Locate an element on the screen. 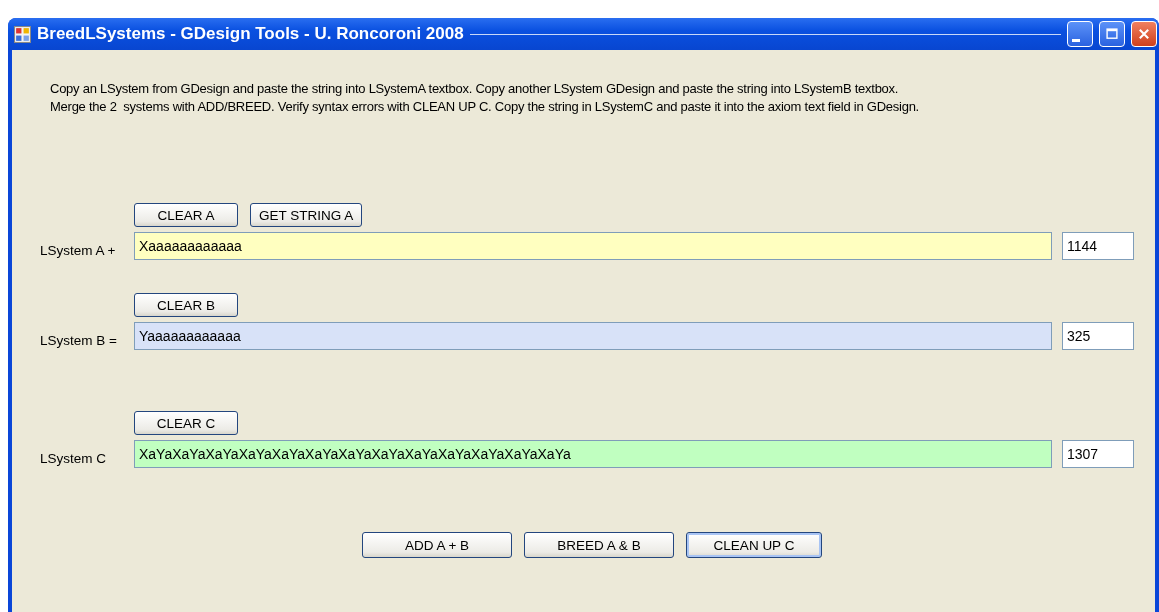 This screenshot has height=612, width=1159. action-button: BREED A & B is located at coordinates (599, 545).